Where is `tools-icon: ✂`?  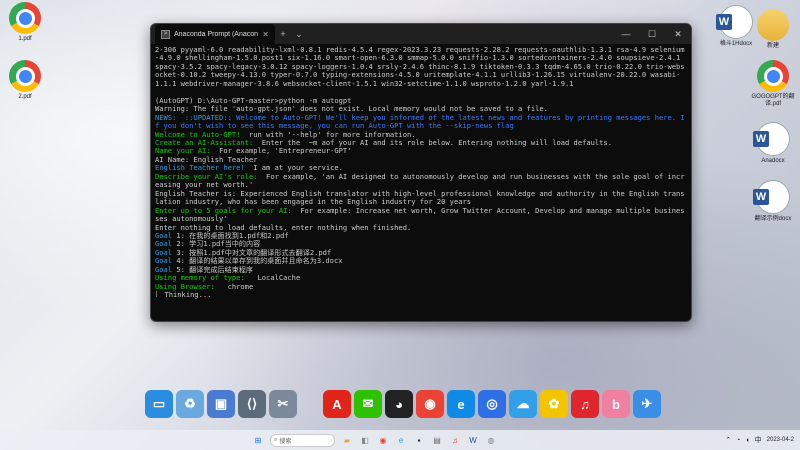 tools-icon: ✂ is located at coordinates (283, 404).